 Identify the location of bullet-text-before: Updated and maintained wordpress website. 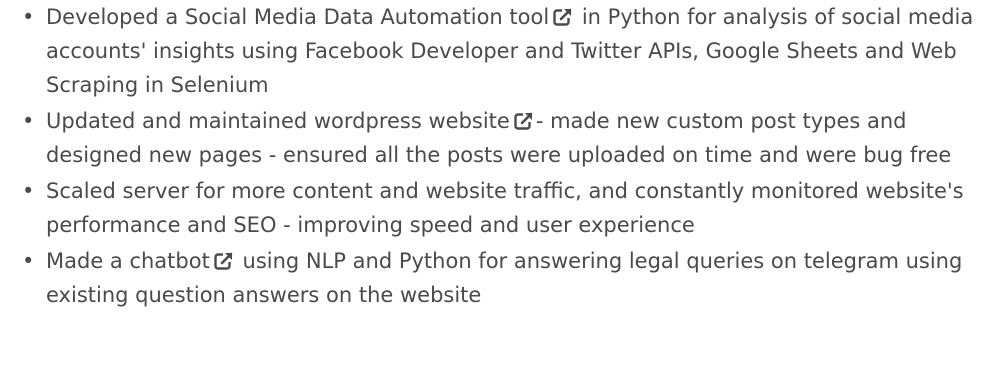
(278, 121).